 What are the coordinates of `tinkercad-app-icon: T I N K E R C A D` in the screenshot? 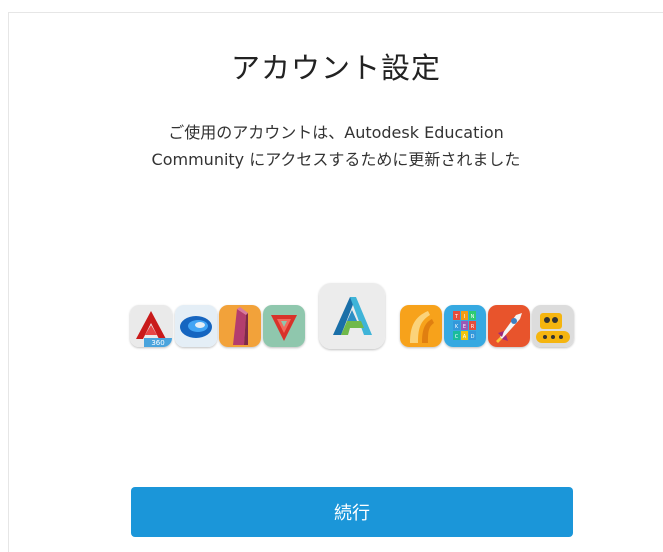 It's located at (465, 326).